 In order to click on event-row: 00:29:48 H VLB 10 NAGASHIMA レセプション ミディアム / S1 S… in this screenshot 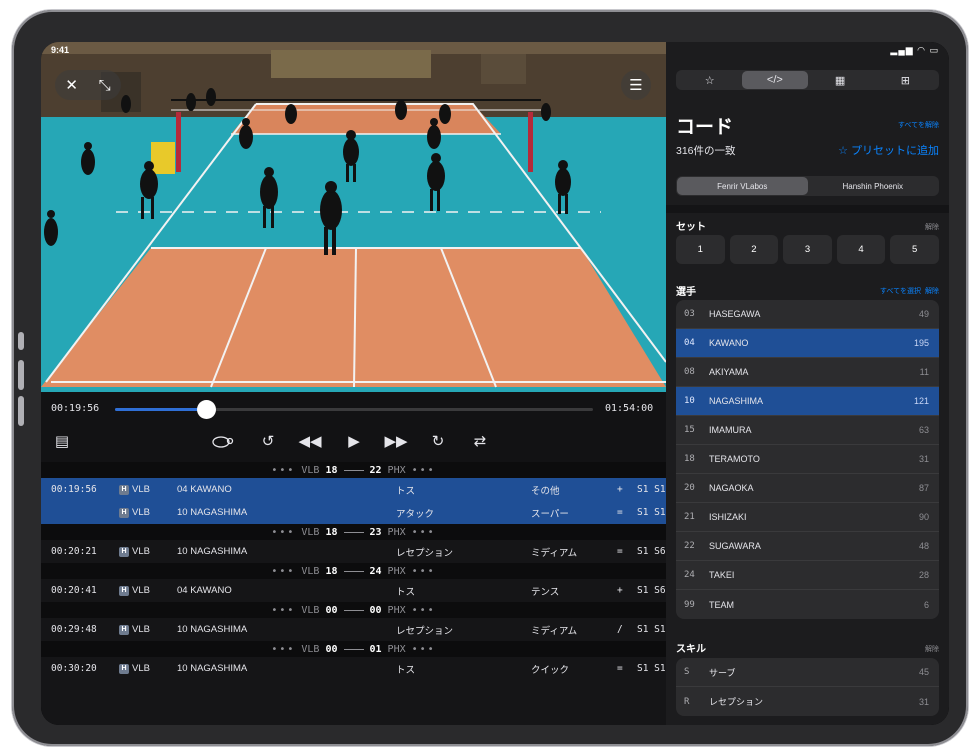, I will do `click(353, 629)`.